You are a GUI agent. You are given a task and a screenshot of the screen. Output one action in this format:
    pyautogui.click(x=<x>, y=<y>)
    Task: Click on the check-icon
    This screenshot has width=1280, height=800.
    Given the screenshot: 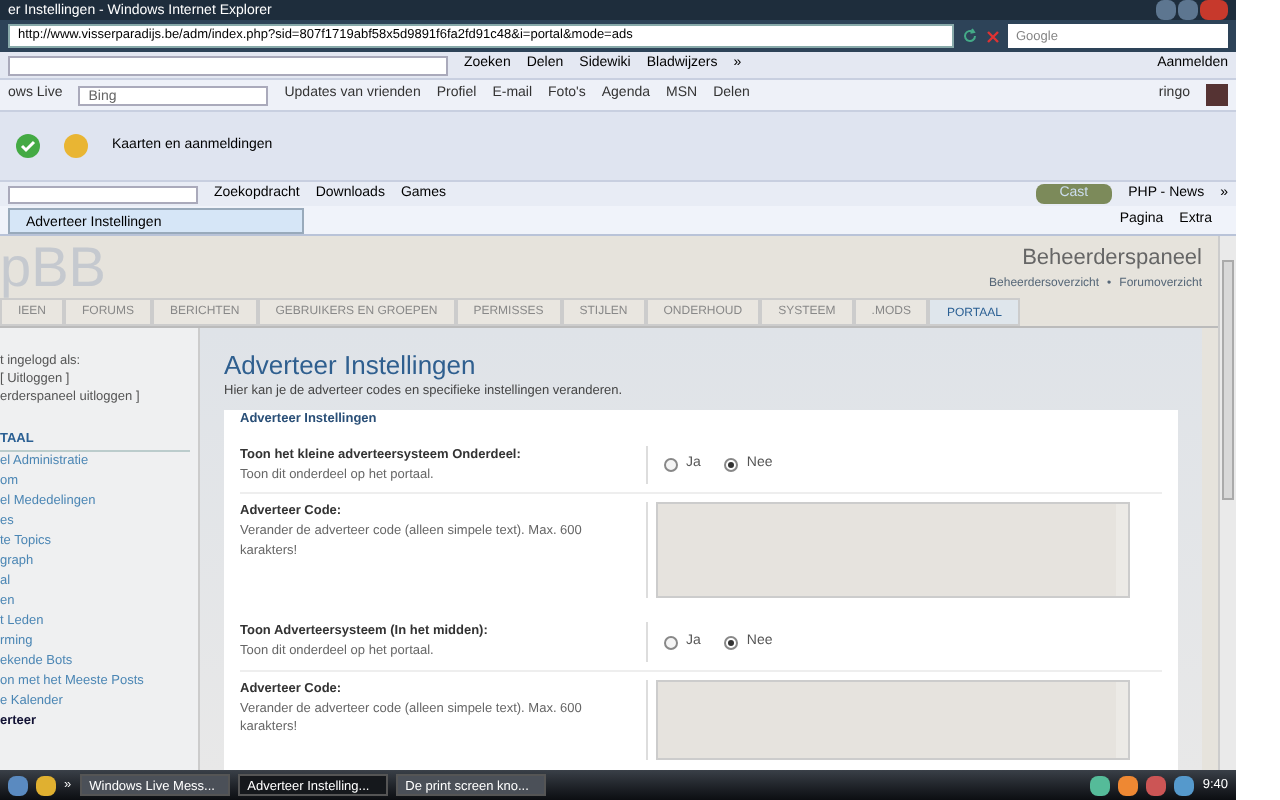 What is the action you would take?
    pyautogui.click(x=28, y=146)
    